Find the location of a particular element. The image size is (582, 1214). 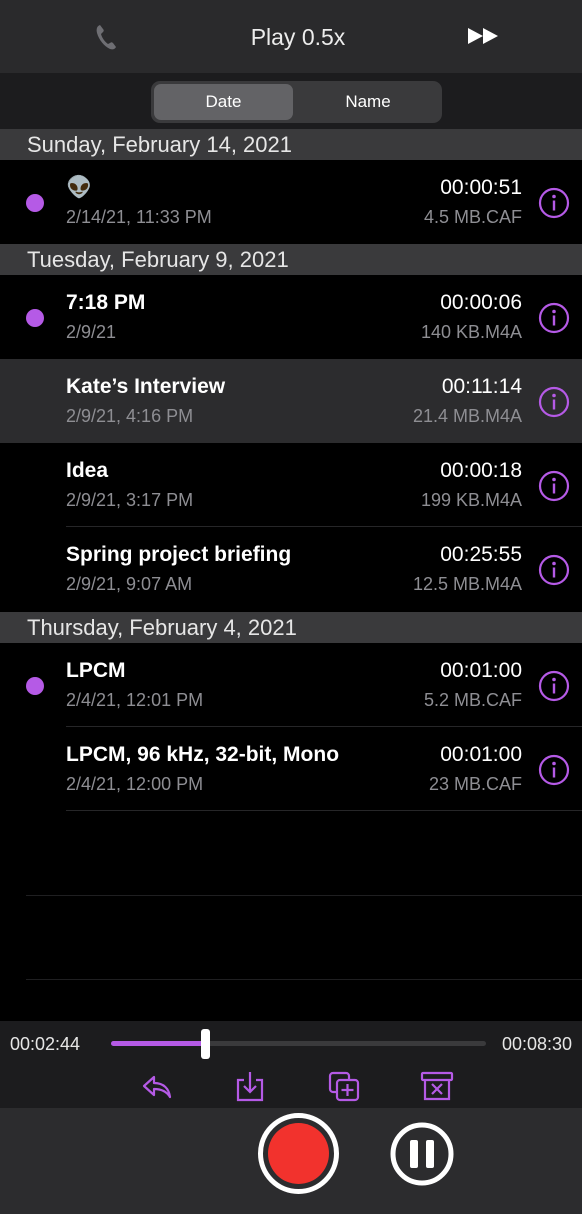

reply-icon is located at coordinates (157, 1086).